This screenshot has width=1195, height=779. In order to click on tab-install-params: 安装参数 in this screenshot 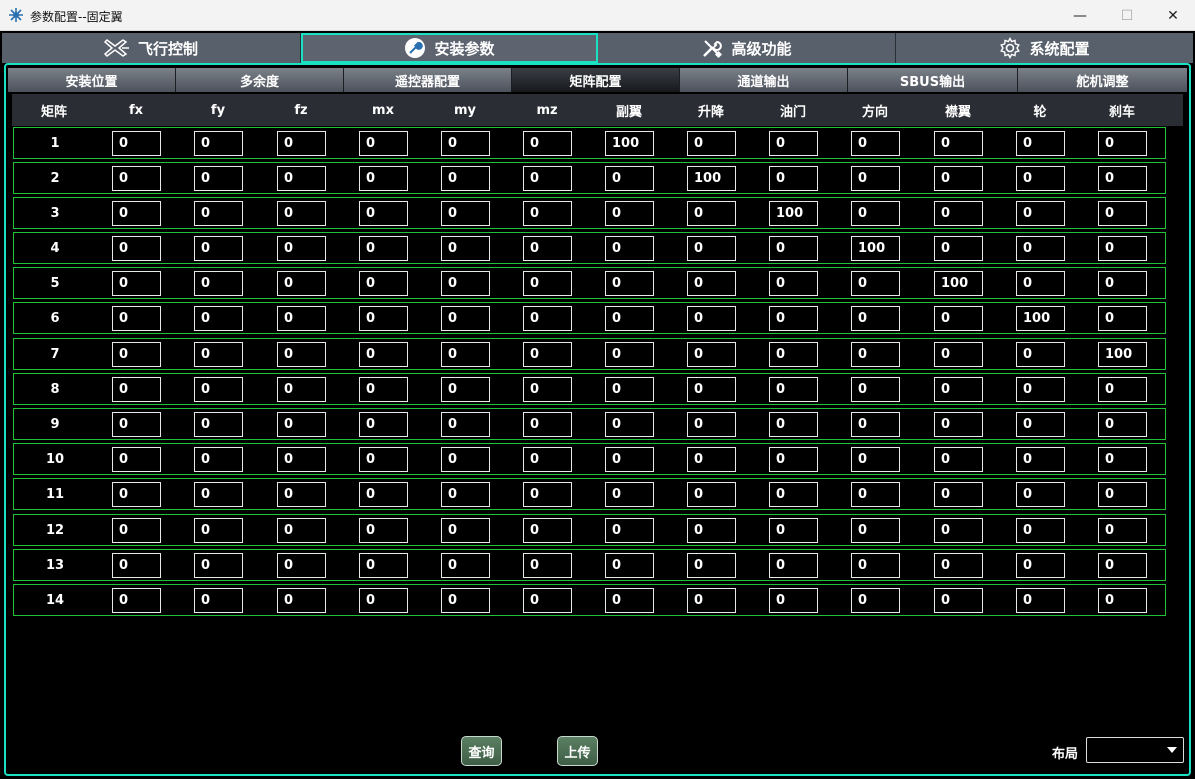, I will do `click(449, 48)`.